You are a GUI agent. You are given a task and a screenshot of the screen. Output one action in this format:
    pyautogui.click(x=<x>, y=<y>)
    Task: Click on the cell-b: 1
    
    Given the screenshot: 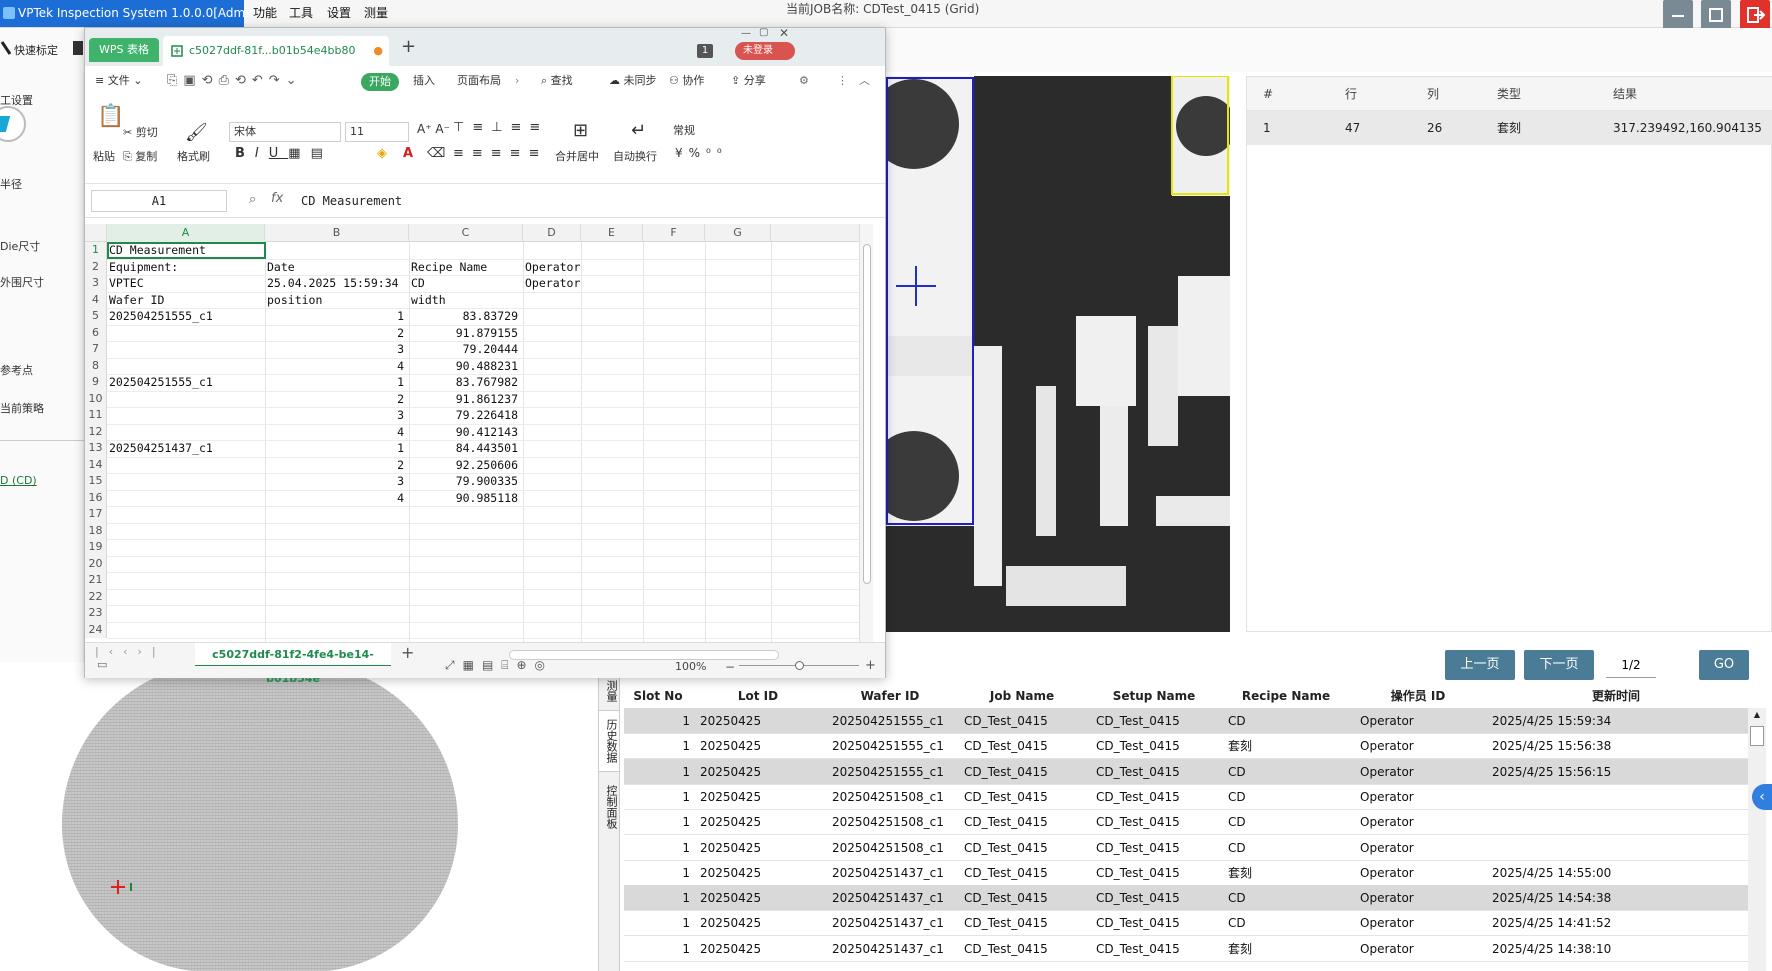 What is the action you would take?
    pyautogui.click(x=337, y=448)
    